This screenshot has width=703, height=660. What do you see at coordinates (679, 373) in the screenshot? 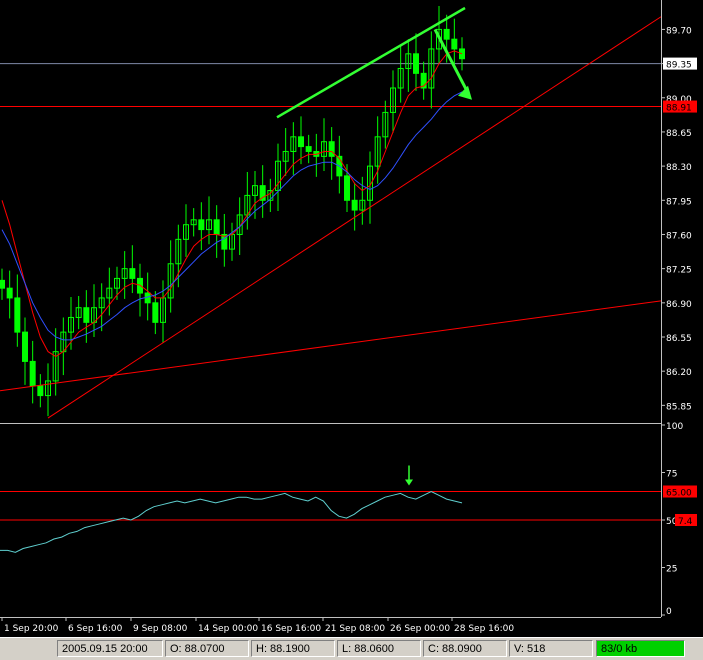
I see `price-tick-label: 86.20` at bounding box center [679, 373].